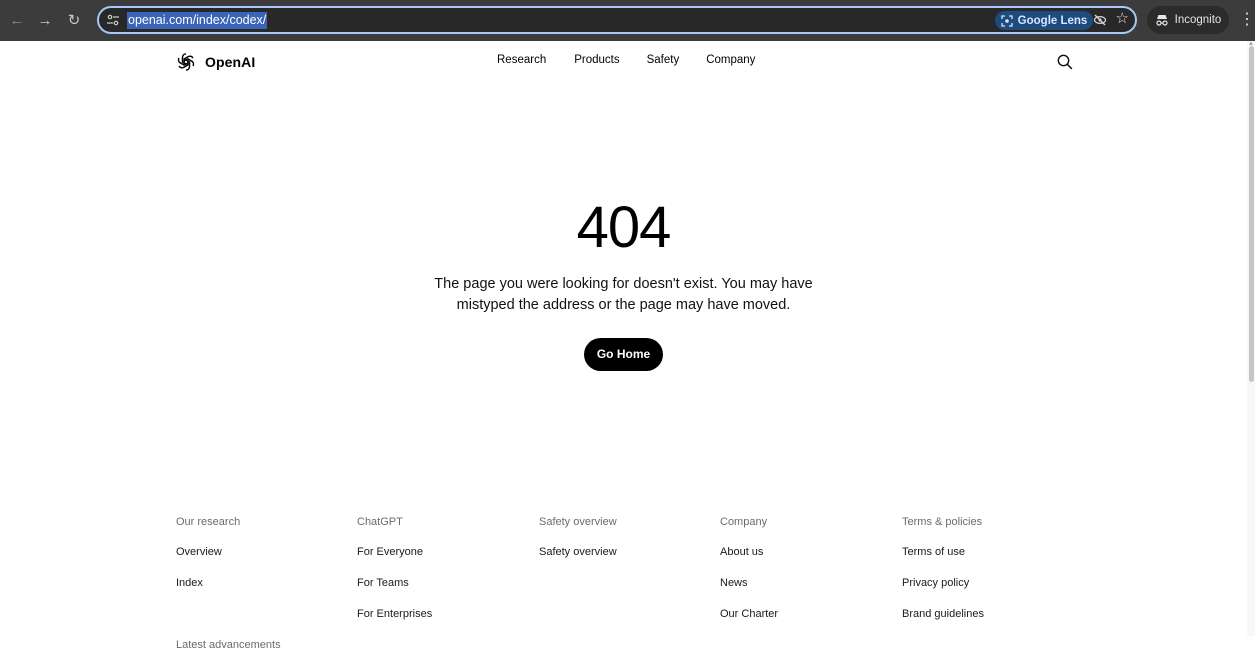  What do you see at coordinates (1251, 214) in the screenshot?
I see `scrollbar-thumb` at bounding box center [1251, 214].